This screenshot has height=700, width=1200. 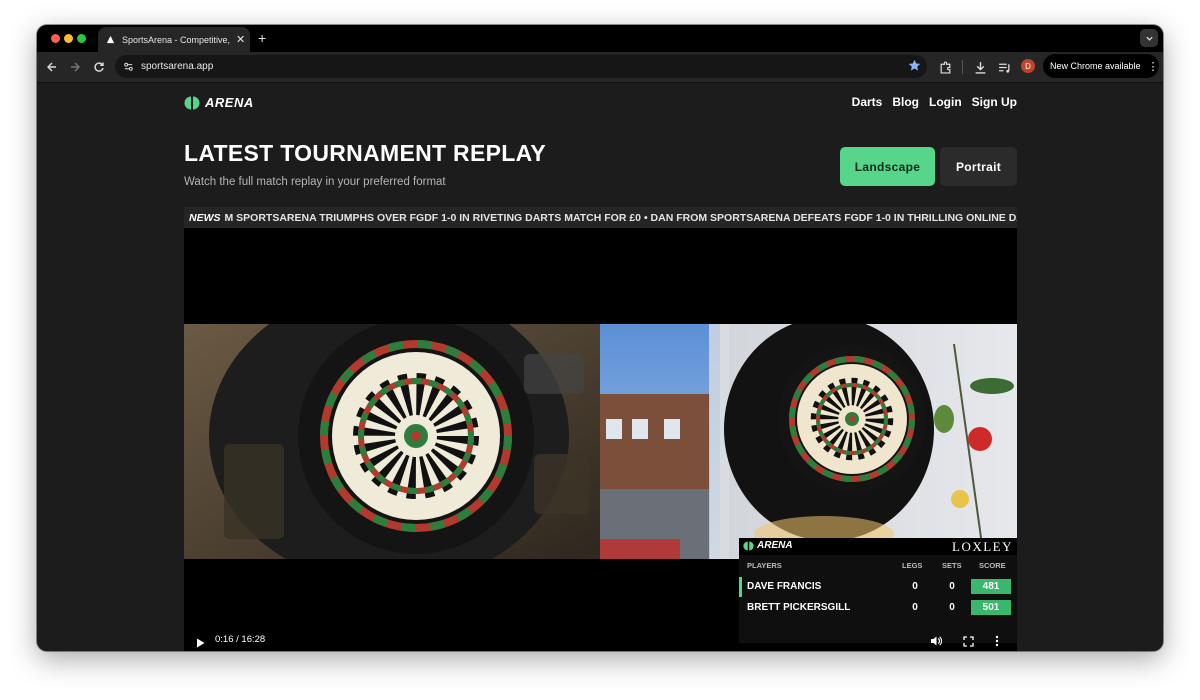 What do you see at coordinates (784, 586) in the screenshot?
I see `player-name: DAVE FRANCIS` at bounding box center [784, 586].